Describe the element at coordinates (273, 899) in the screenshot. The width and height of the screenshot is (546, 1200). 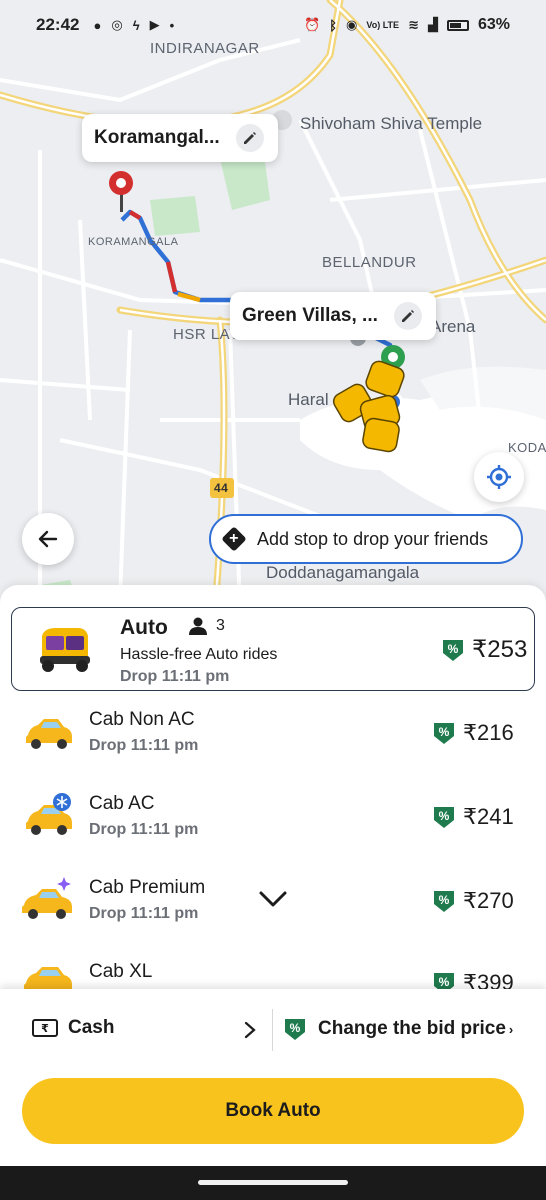
I see `chevron-down-icon` at that location.